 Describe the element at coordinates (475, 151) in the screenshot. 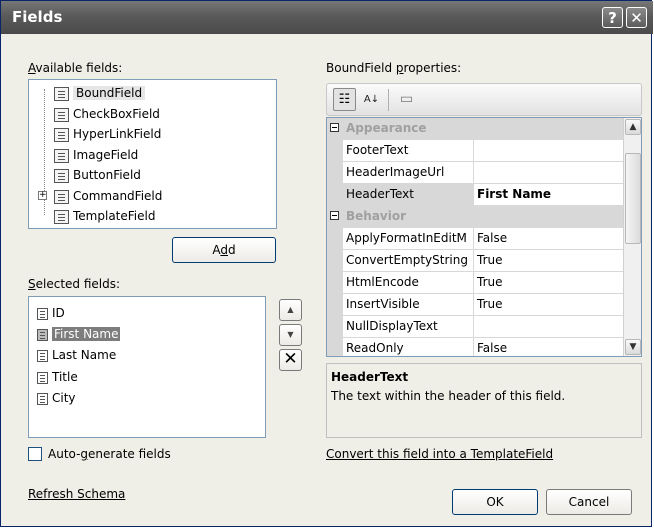

I see `property-row: FooterText` at that location.